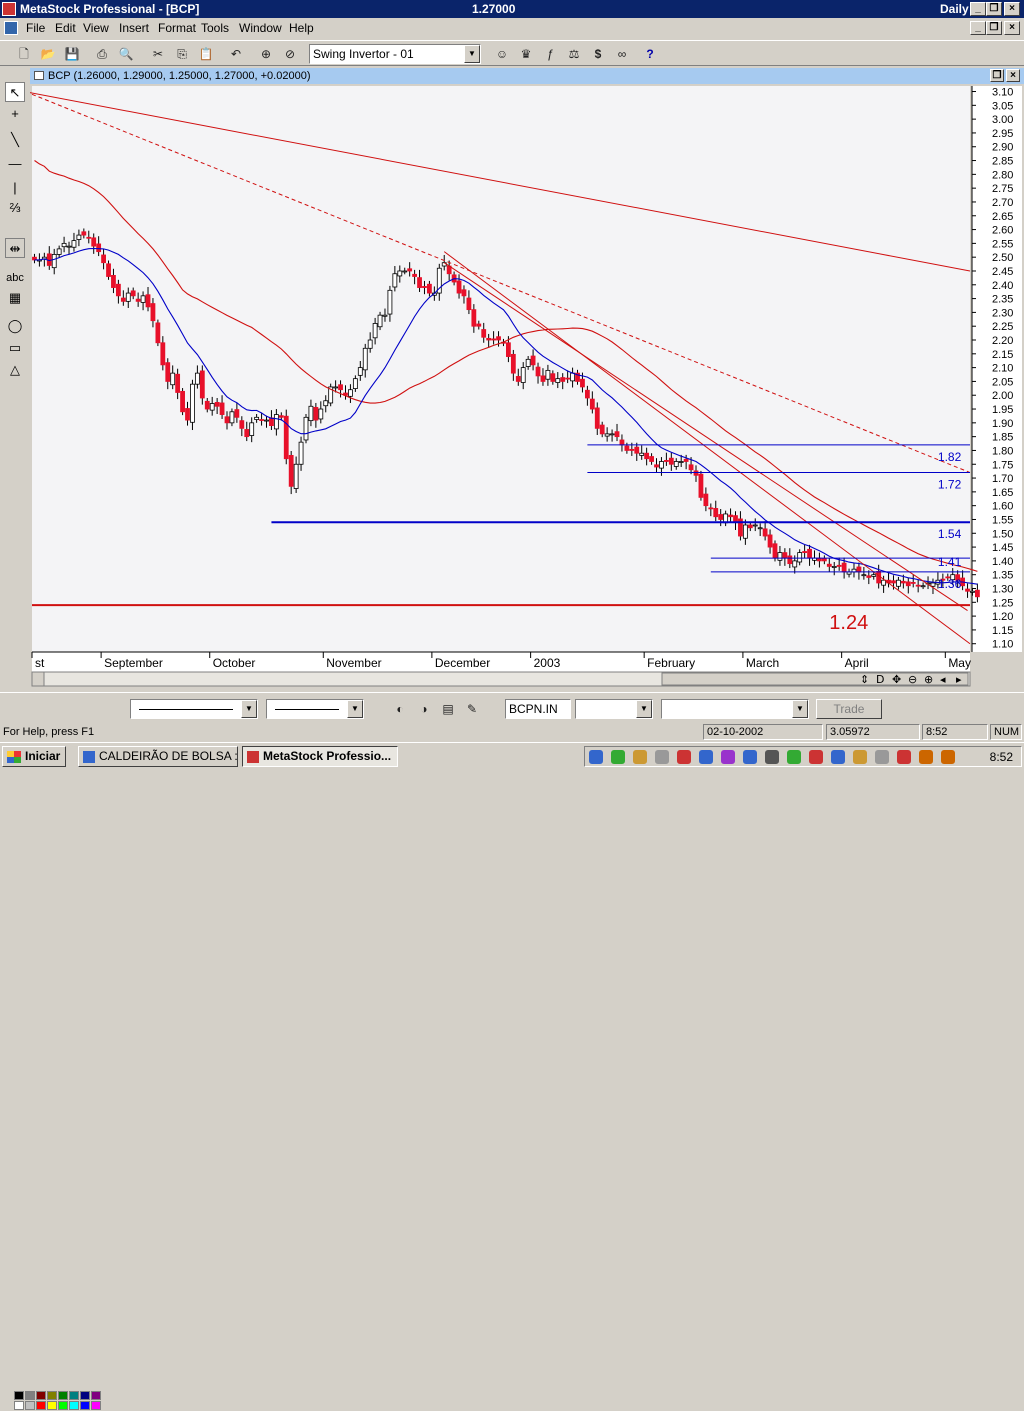 This screenshot has height=1411, width=1024. Describe the element at coordinates (574, 54) in the screenshot. I see `system-tester-icon: ⚖` at that location.